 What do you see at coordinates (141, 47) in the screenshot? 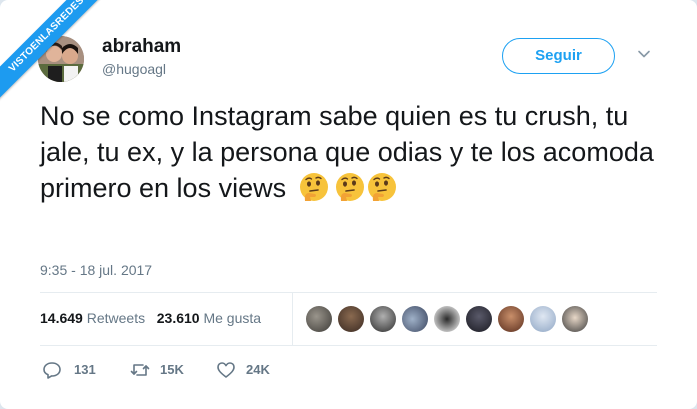
I see `display-name: abraham` at bounding box center [141, 47].